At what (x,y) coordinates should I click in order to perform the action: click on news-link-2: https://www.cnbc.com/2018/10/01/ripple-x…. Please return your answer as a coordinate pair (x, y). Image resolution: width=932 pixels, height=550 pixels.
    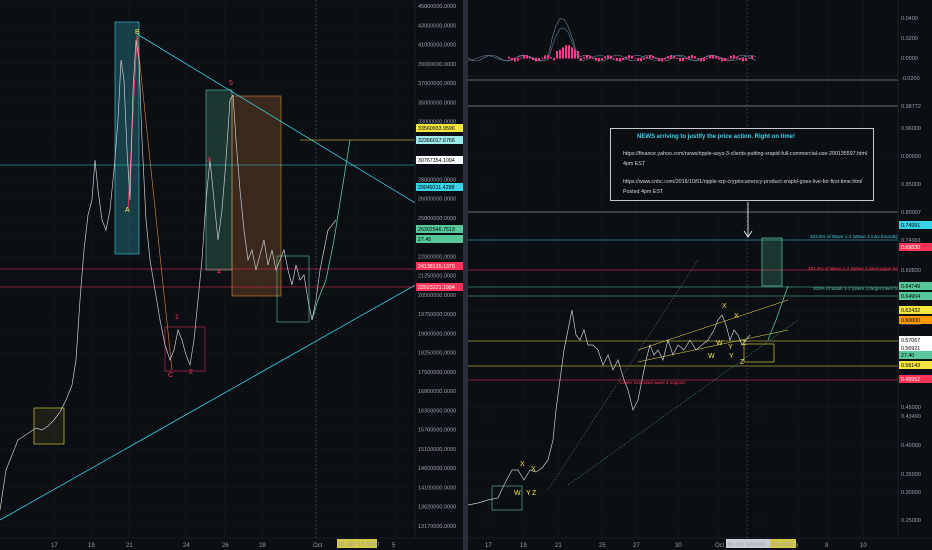
    Looking at the image, I should click on (742, 182).